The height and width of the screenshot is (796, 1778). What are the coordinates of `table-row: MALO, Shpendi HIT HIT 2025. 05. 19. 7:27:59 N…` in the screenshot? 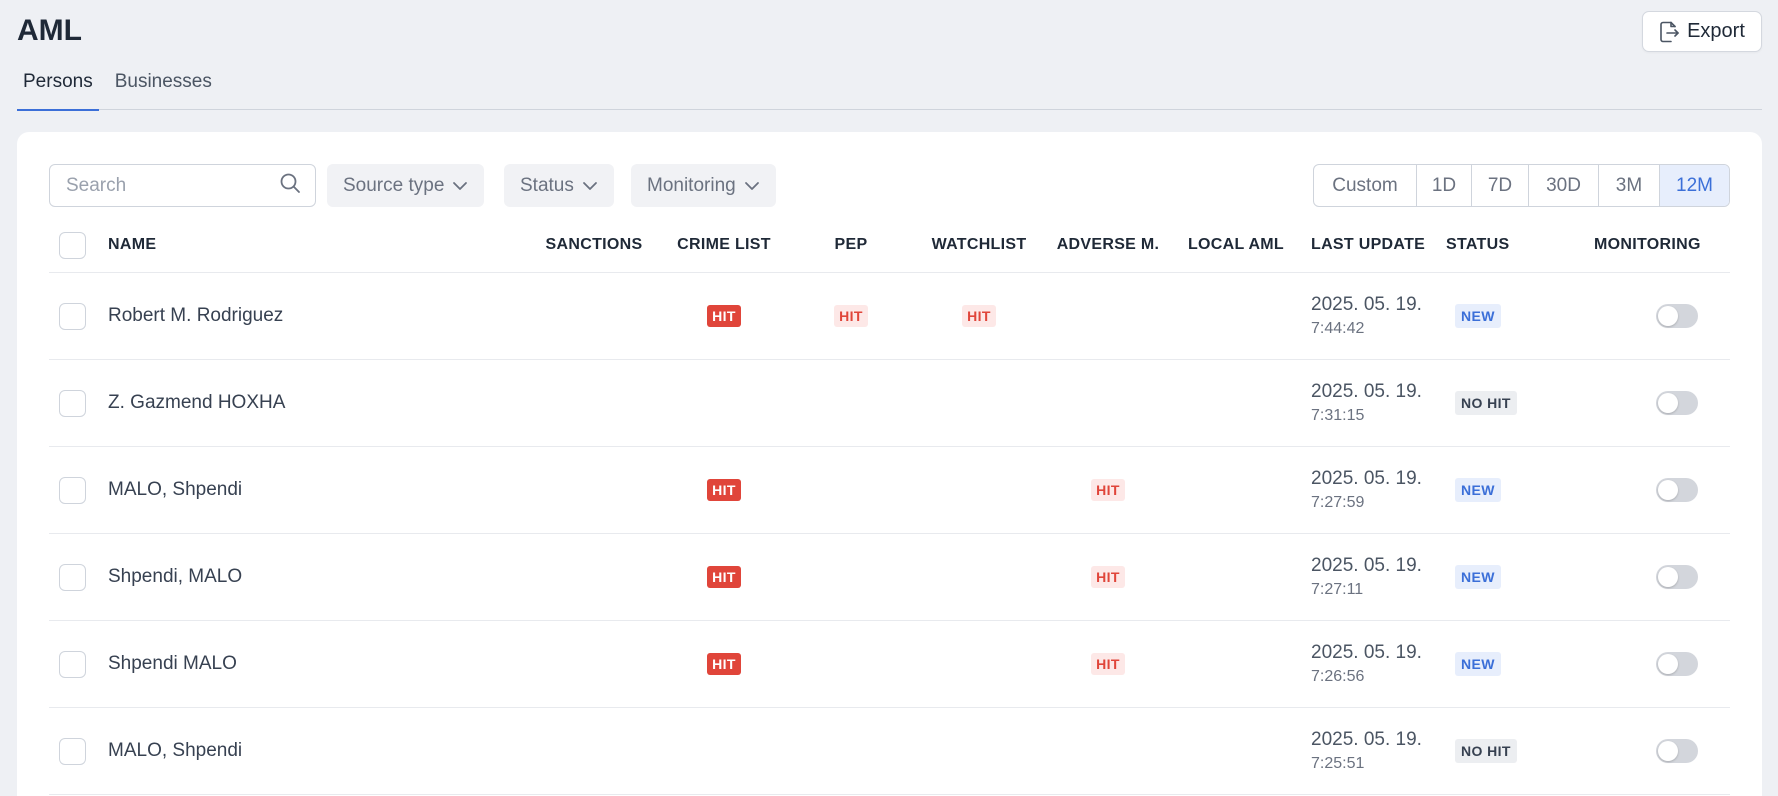 It's located at (889, 490).